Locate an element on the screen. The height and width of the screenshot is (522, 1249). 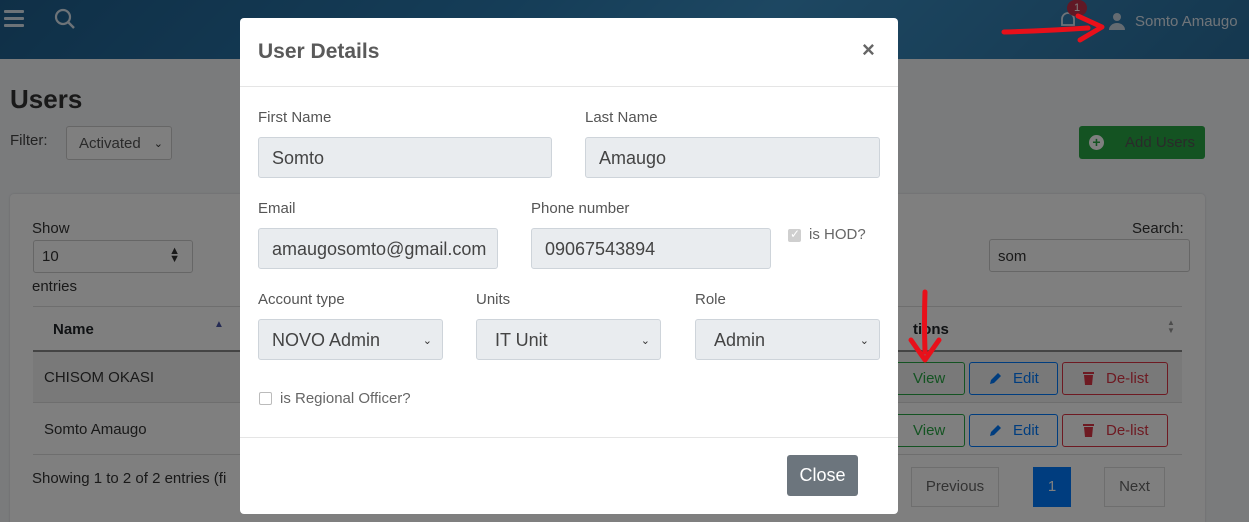
regional-officer-label: is Regional Officer? is located at coordinates (345, 398).